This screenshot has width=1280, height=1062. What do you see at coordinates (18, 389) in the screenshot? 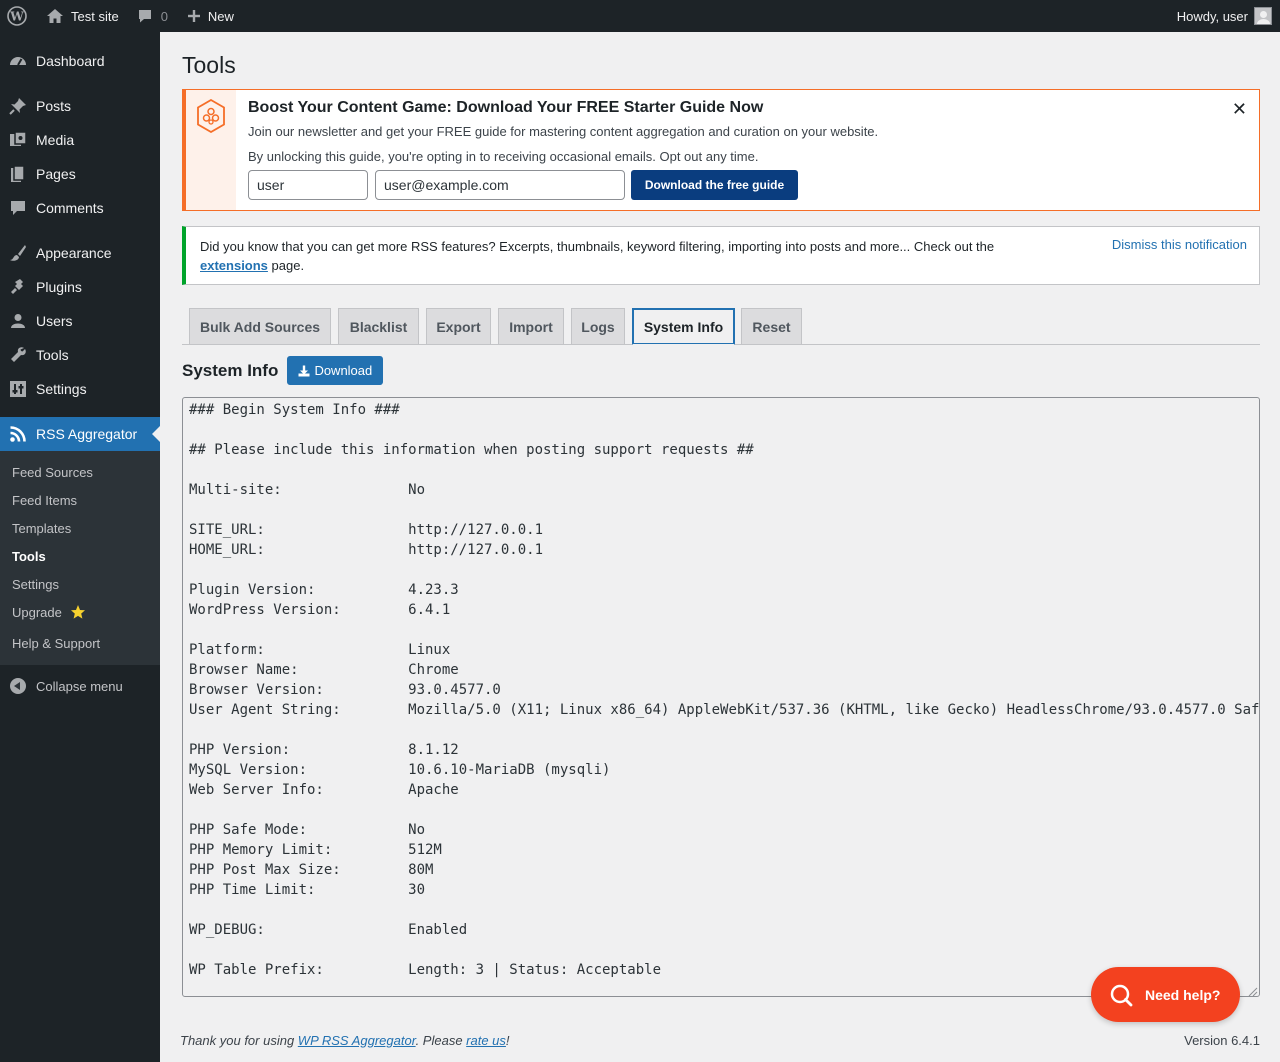
I see `settings-icon` at bounding box center [18, 389].